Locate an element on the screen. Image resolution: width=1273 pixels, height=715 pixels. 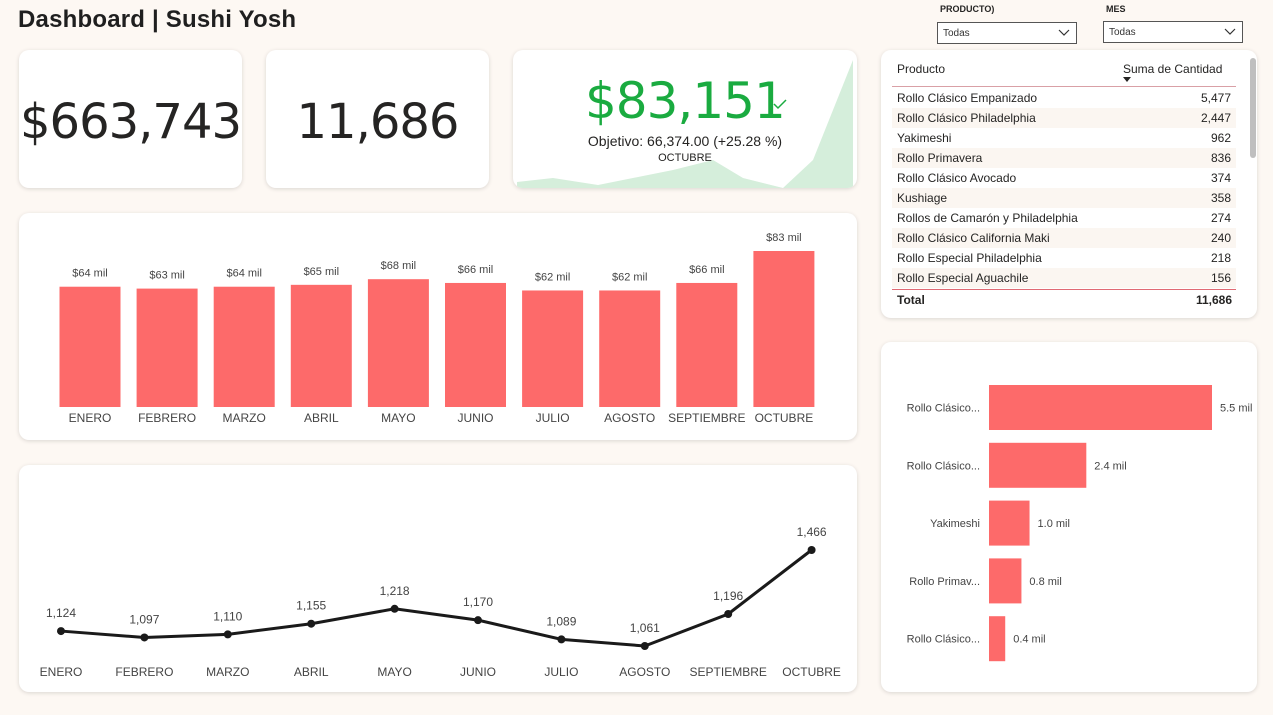
table-row: Rollo Especial Aguachile 156 is located at coordinates (1064, 278).